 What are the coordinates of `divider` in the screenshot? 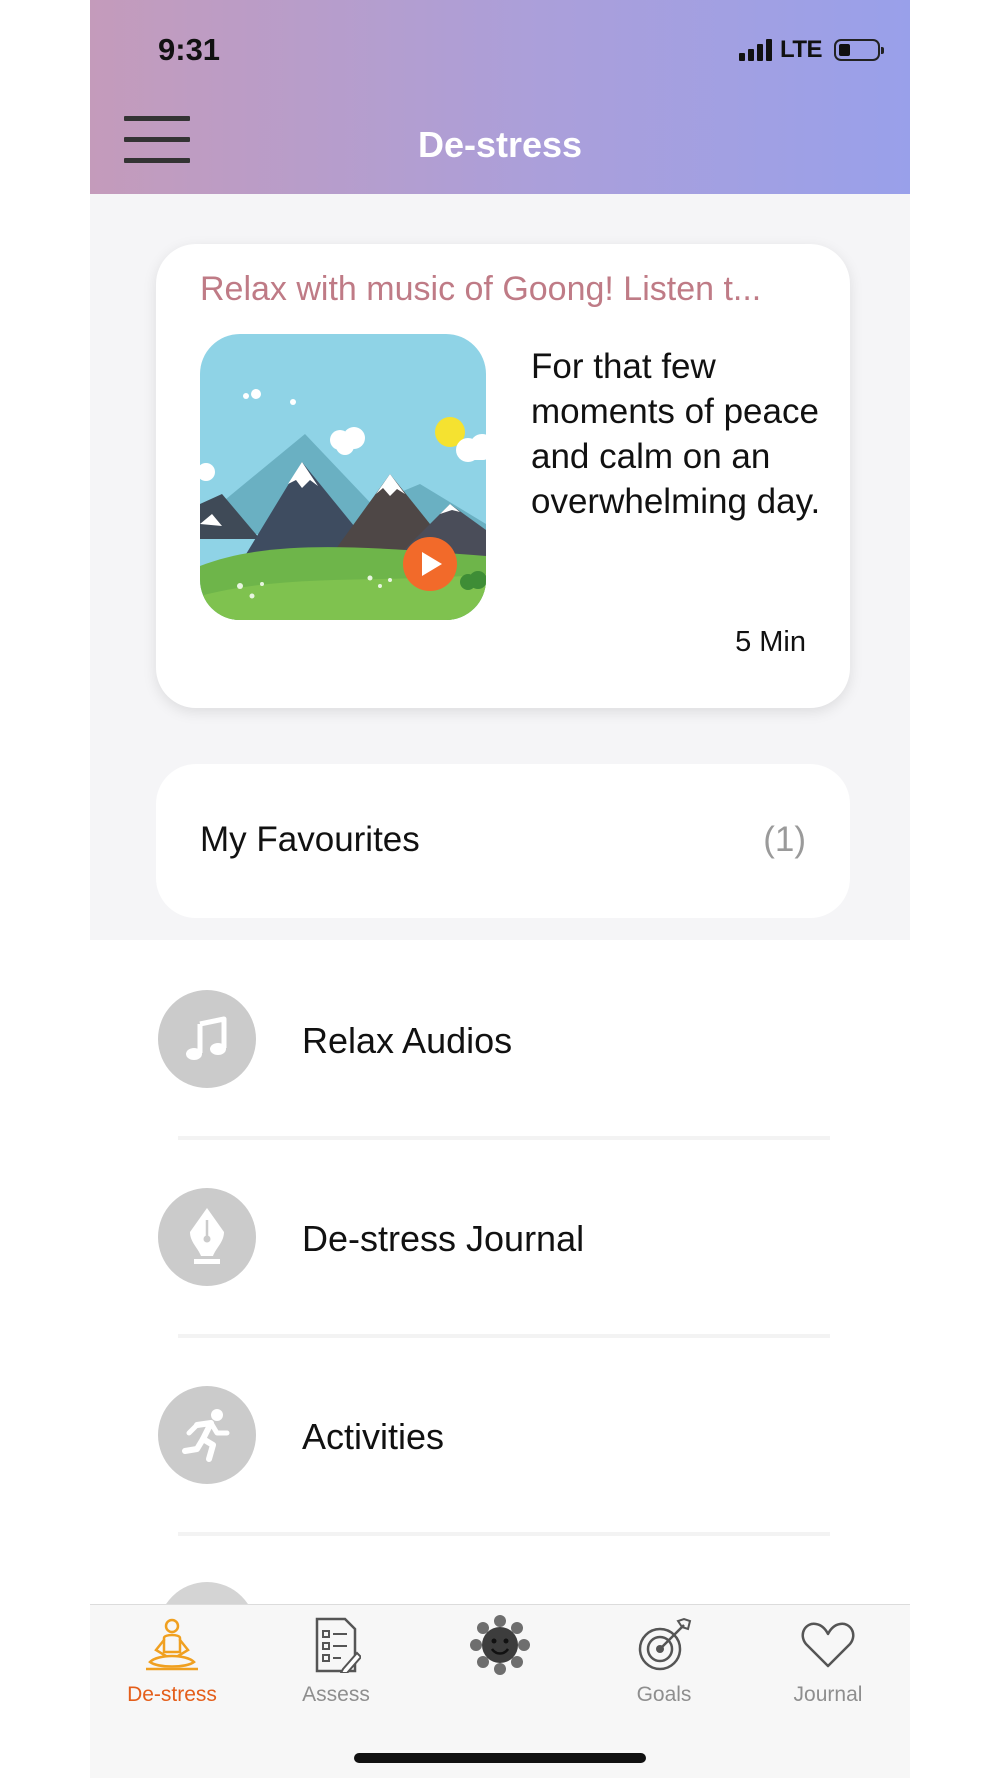 It's located at (504, 1534).